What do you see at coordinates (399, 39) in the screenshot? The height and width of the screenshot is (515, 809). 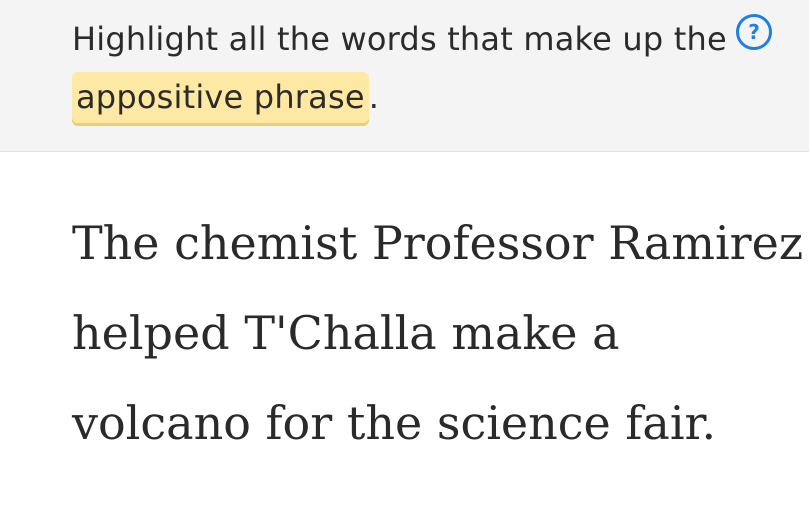 I see `prompt-text-before: Highlight all the words that make up the` at bounding box center [399, 39].